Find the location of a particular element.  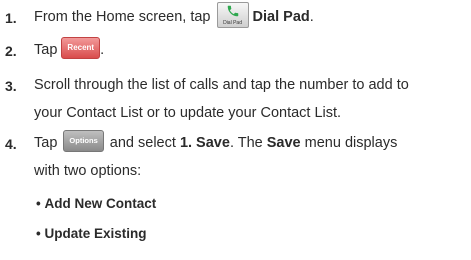

step-text-segment: . The is located at coordinates (246, 143).